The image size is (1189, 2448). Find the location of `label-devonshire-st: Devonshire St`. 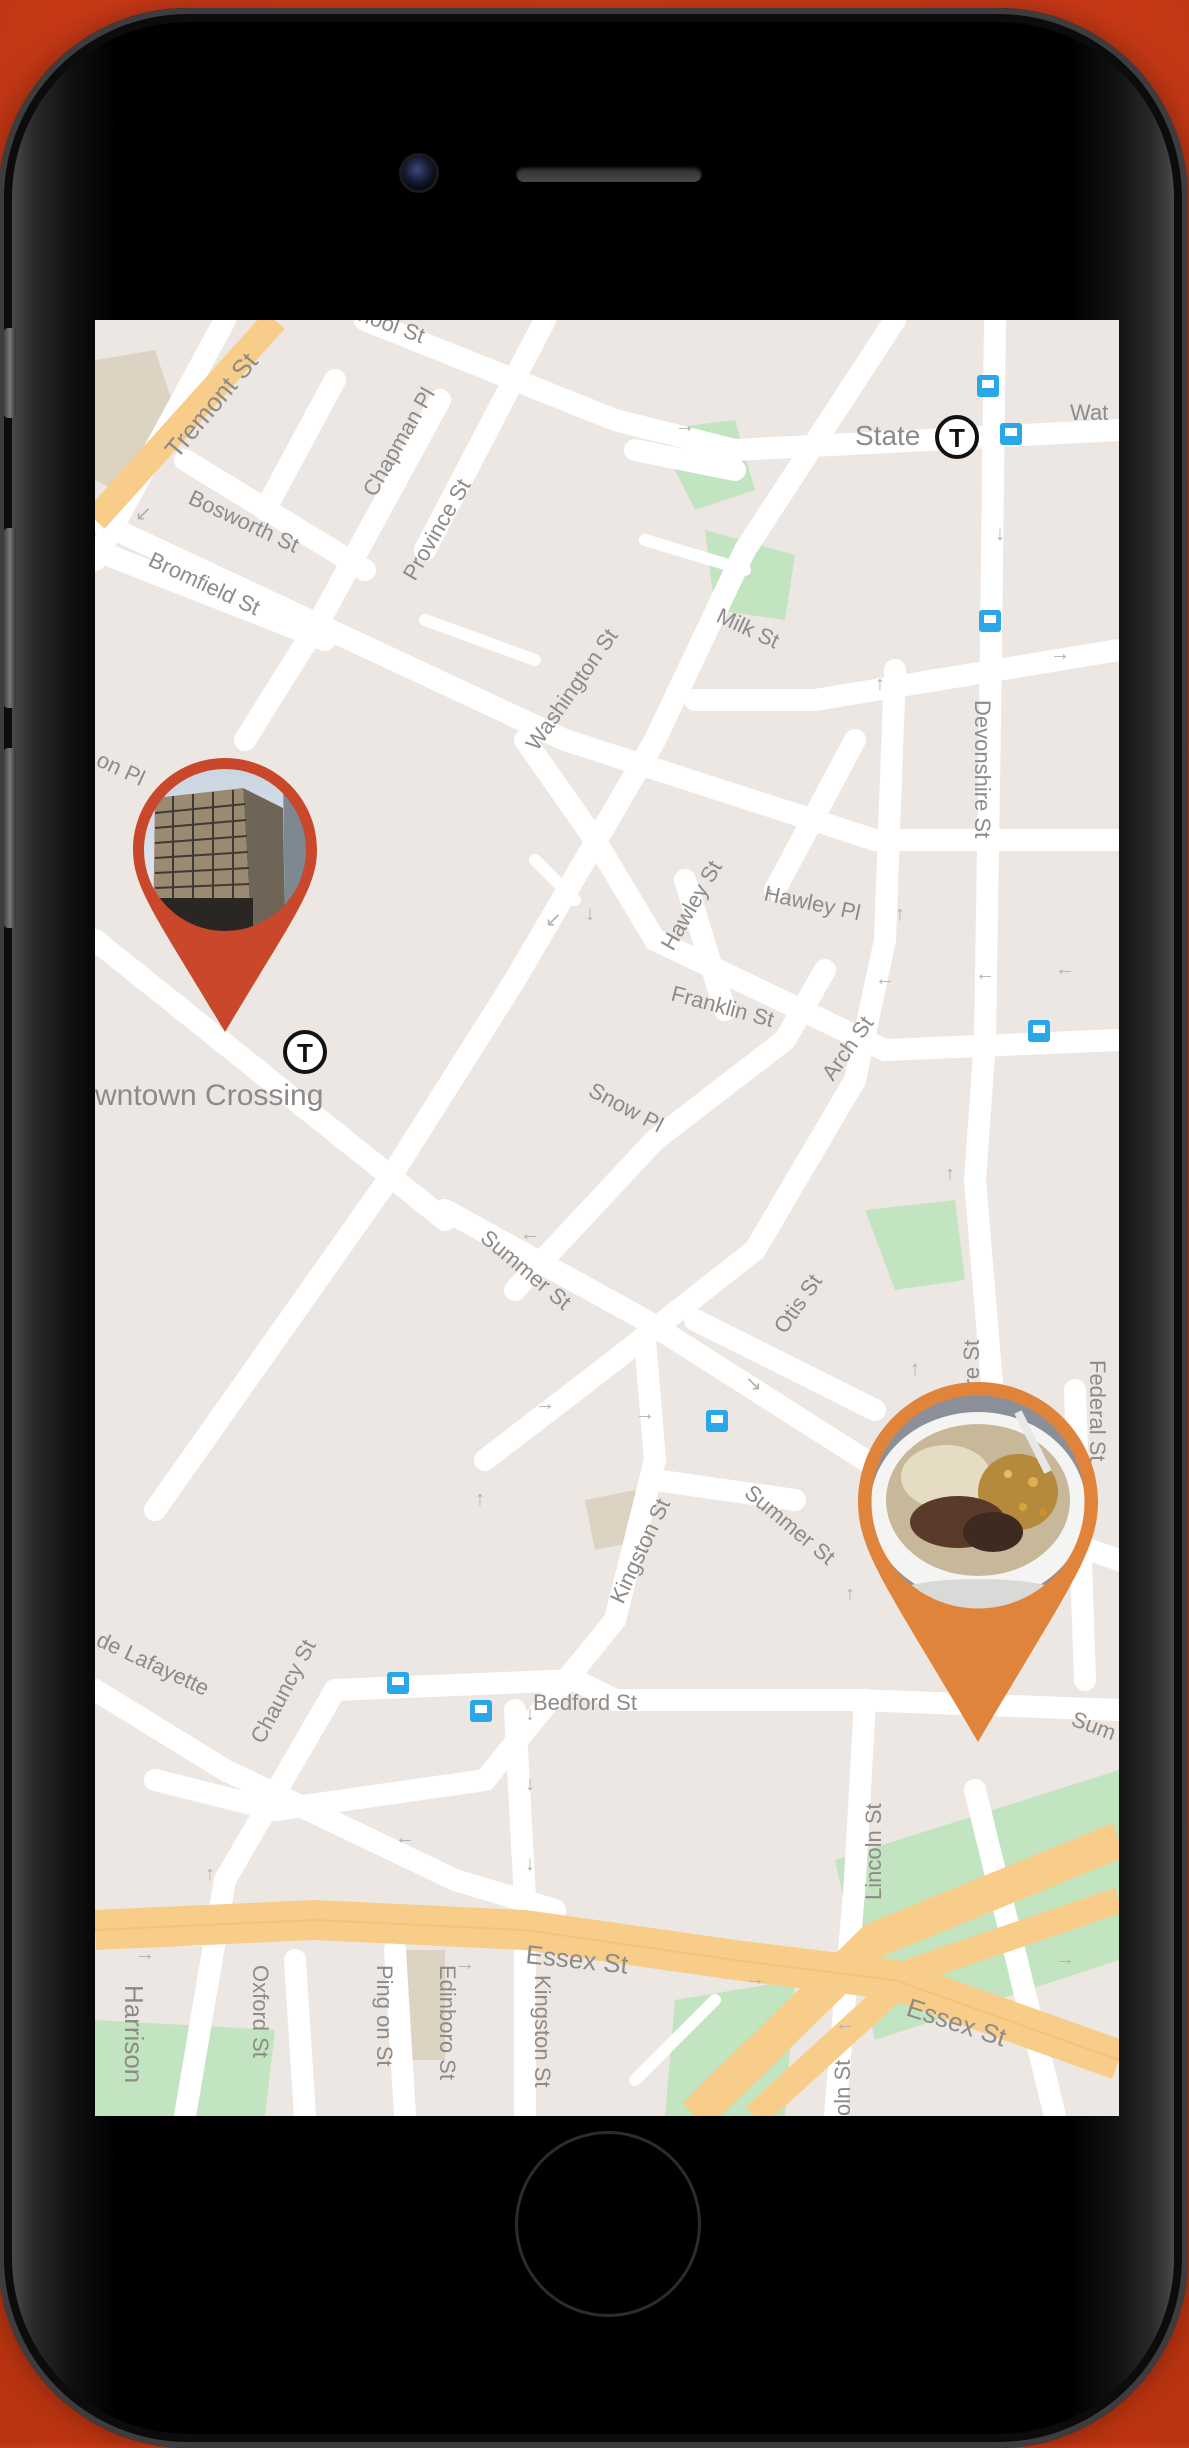

label-devonshire-st: Devonshire St is located at coordinates (982, 769).